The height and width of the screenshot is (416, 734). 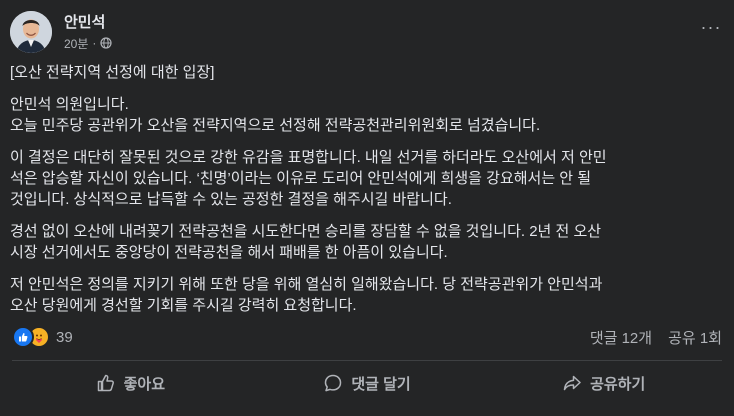 What do you see at coordinates (76, 43) in the screenshot?
I see `post-time: 20분` at bounding box center [76, 43].